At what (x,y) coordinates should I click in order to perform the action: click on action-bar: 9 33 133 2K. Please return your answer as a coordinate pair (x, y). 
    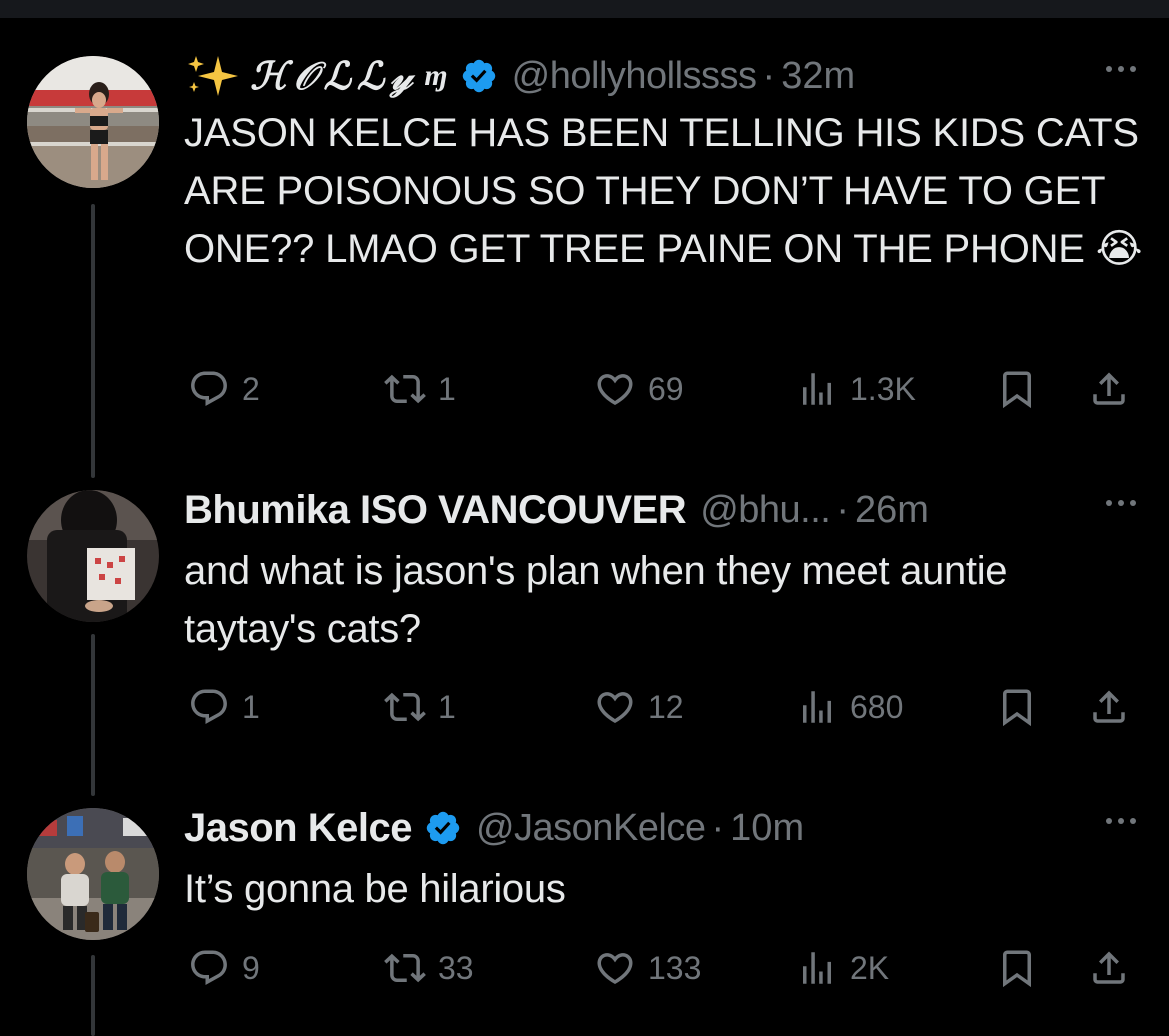
    Looking at the image, I should click on (664, 968).